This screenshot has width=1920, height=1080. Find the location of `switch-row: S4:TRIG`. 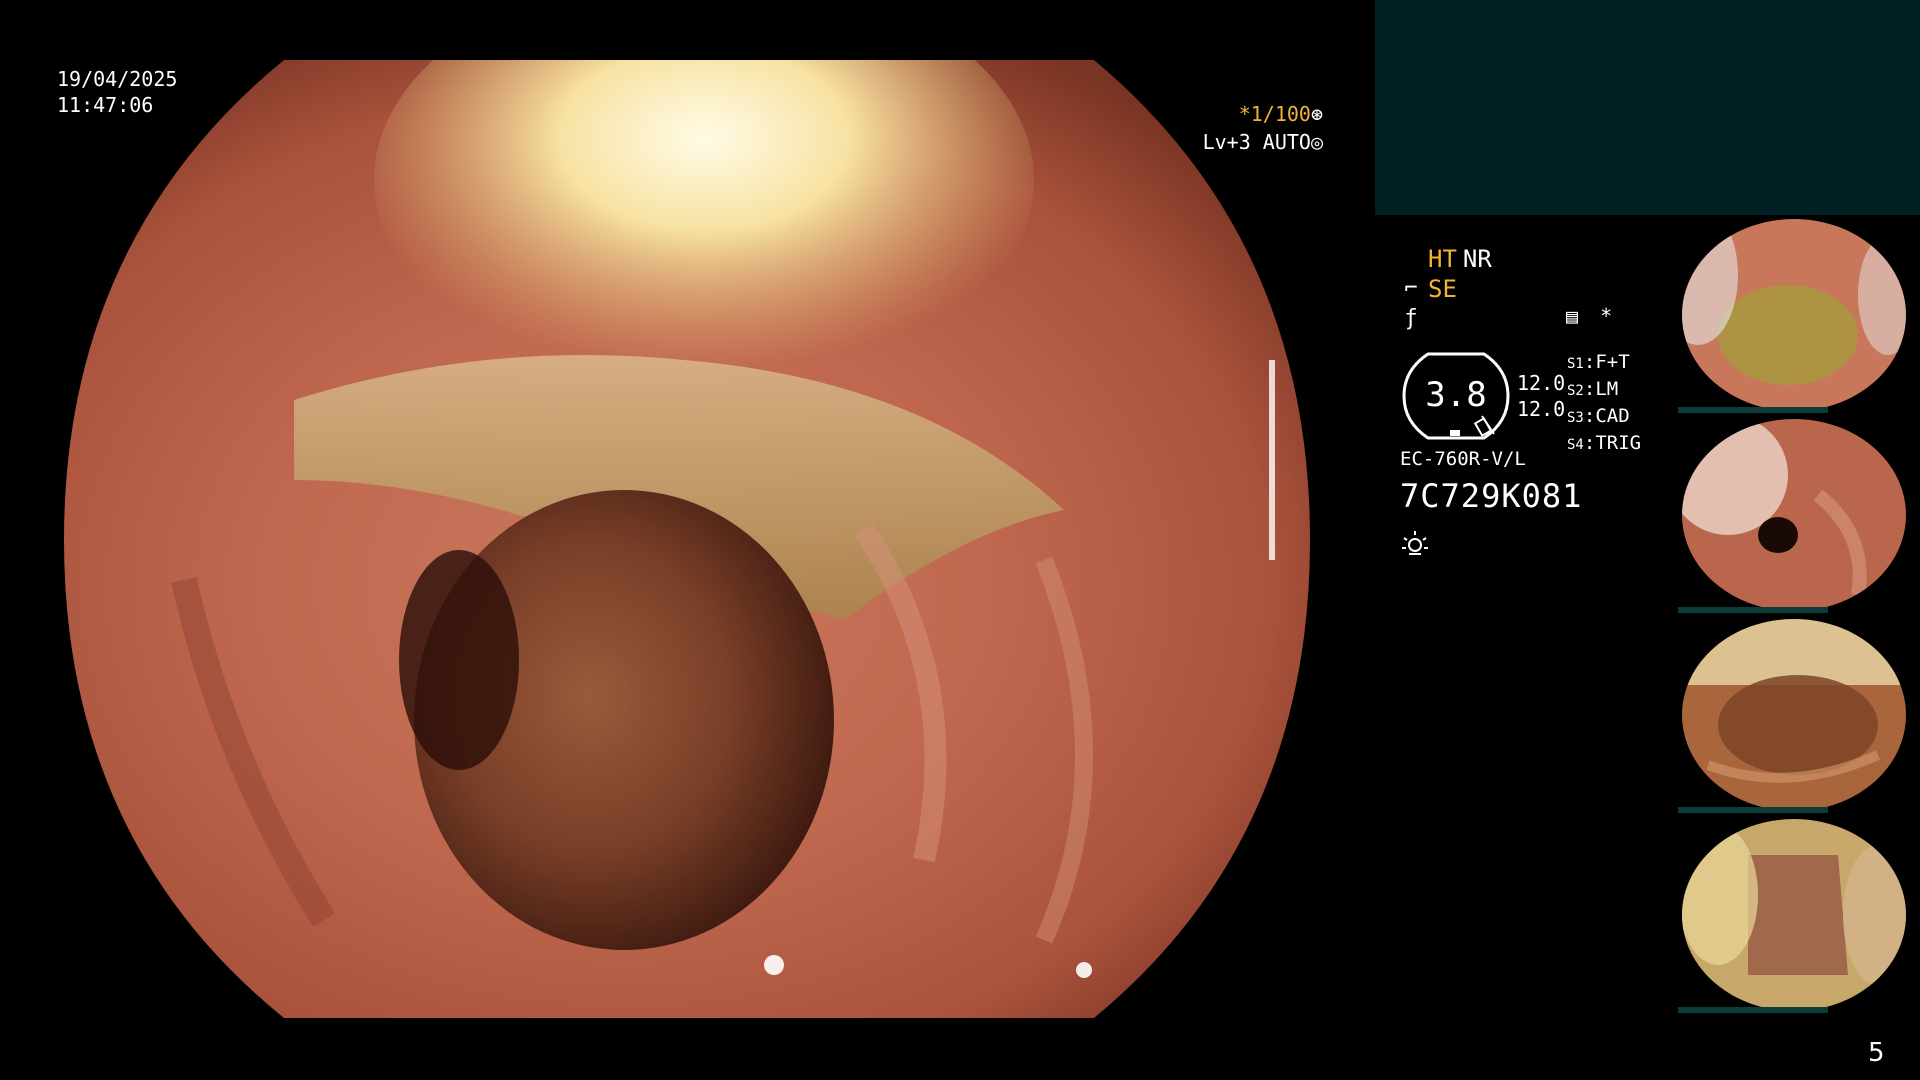

switch-row: S4:TRIG is located at coordinates (1604, 443).